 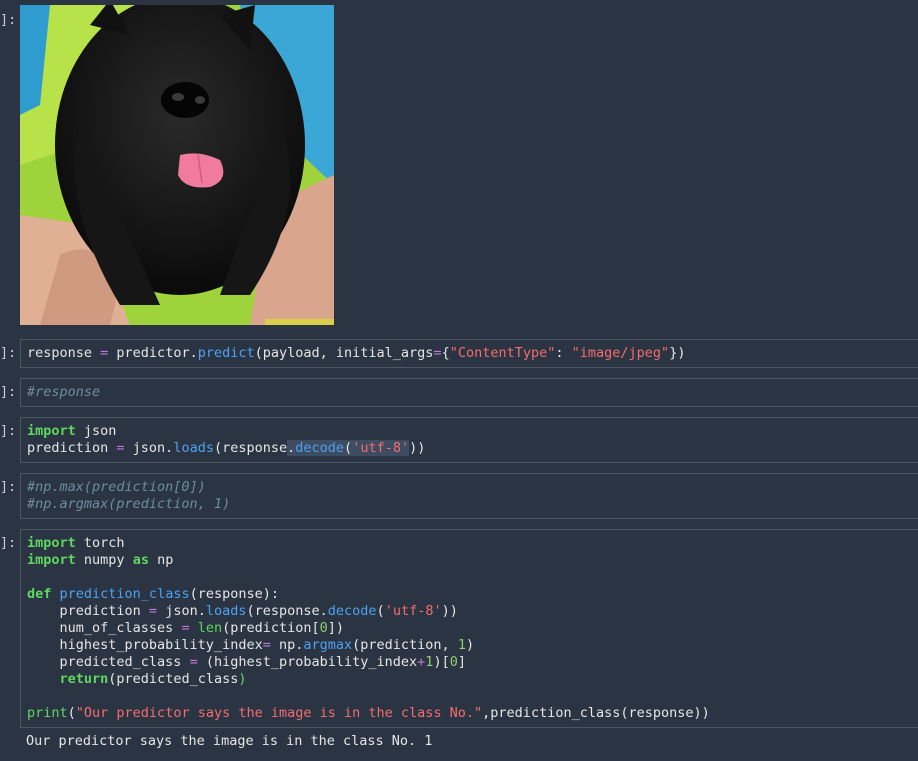 What do you see at coordinates (344, 353) in the screenshot?
I see `code-token: (payload, initial_args` at bounding box center [344, 353].